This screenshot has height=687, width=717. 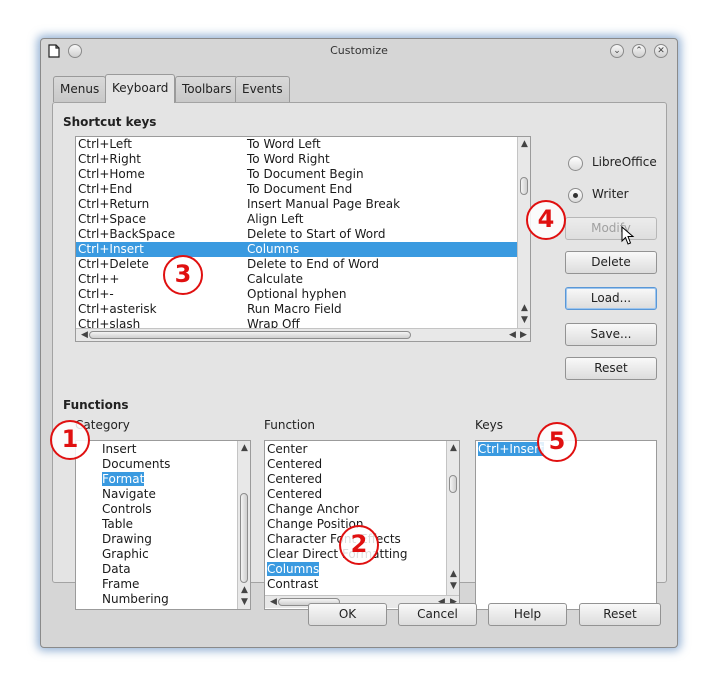 I want to click on list-item: Contrast, so click(x=292, y=584).